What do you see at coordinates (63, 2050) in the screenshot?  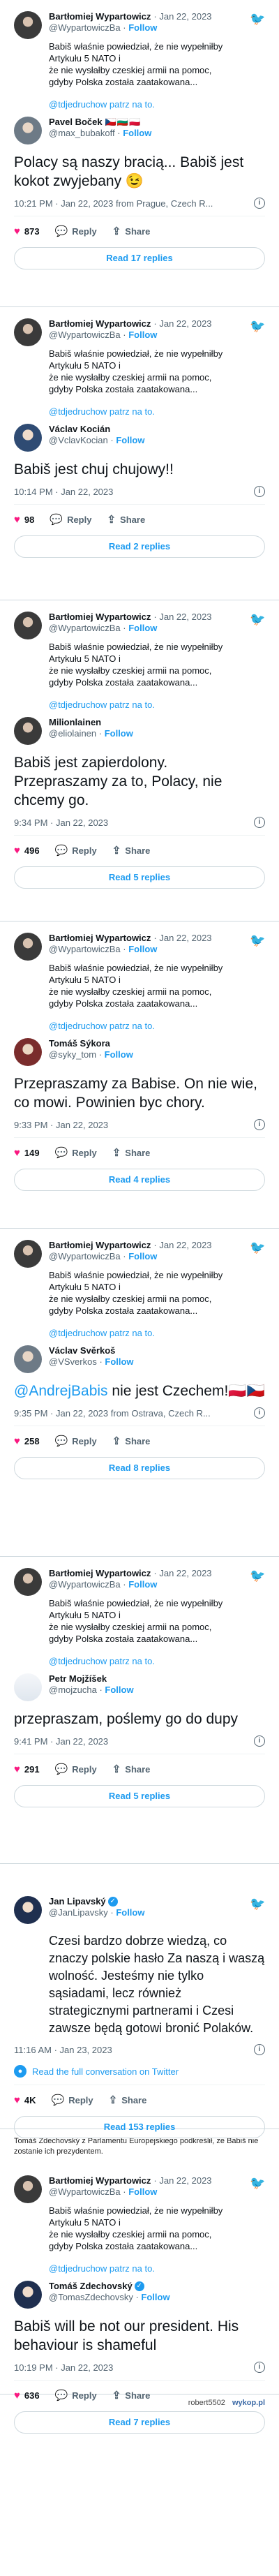 I see `tweet-time: 11:16 AM · Jan 23, 2023` at bounding box center [63, 2050].